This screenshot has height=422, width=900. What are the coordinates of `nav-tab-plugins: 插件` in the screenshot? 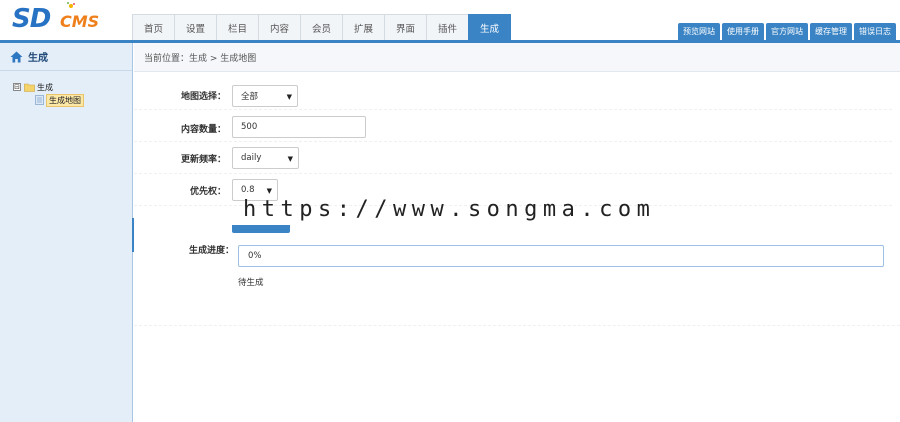 It's located at (447, 27).